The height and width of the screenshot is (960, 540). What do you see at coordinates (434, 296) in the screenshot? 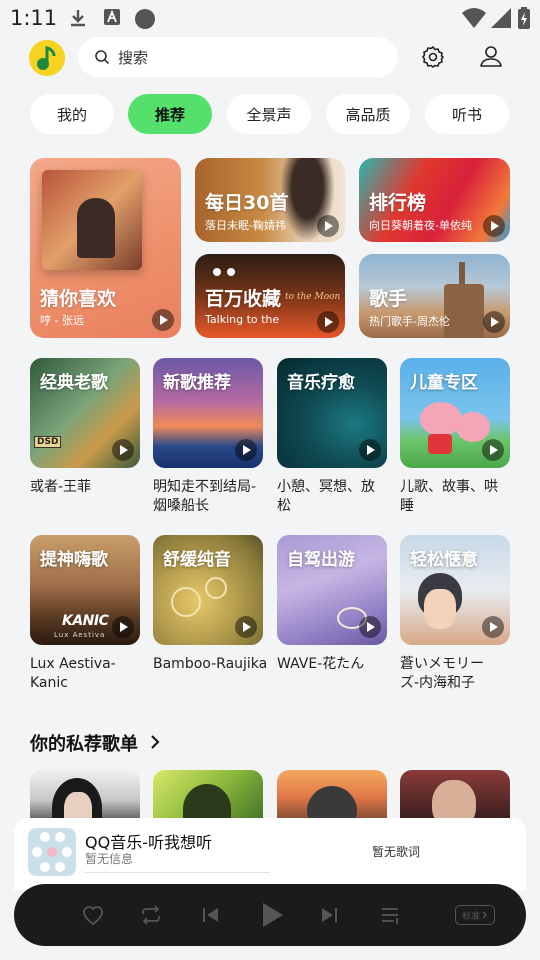
I see `card-singer: 歌手 热门歌手-周杰伦` at bounding box center [434, 296].